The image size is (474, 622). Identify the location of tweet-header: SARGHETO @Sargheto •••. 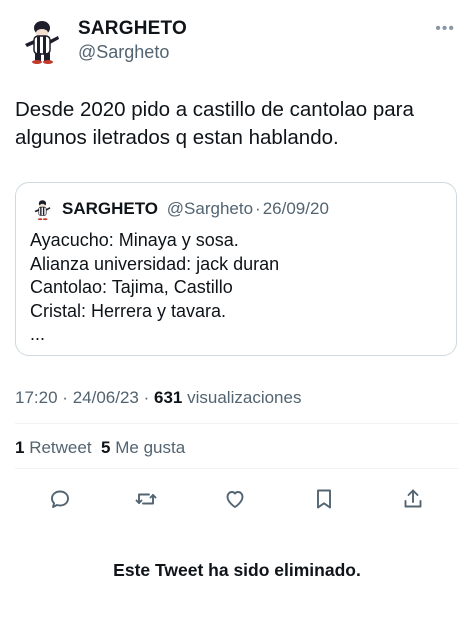
(237, 42).